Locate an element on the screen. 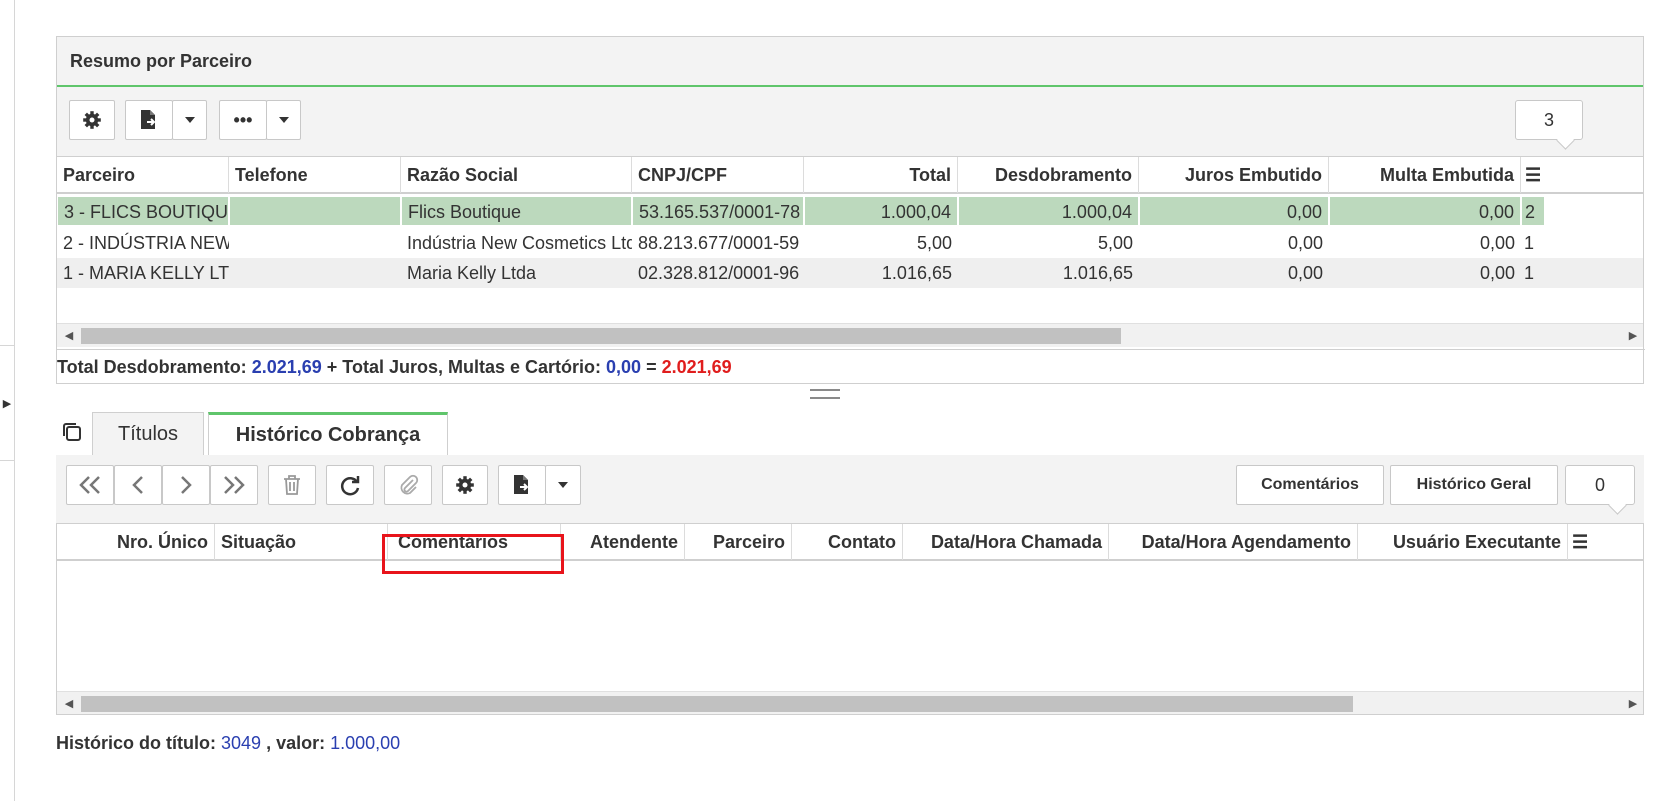 The height and width of the screenshot is (801, 1670). next-record-button is located at coordinates (186, 485).